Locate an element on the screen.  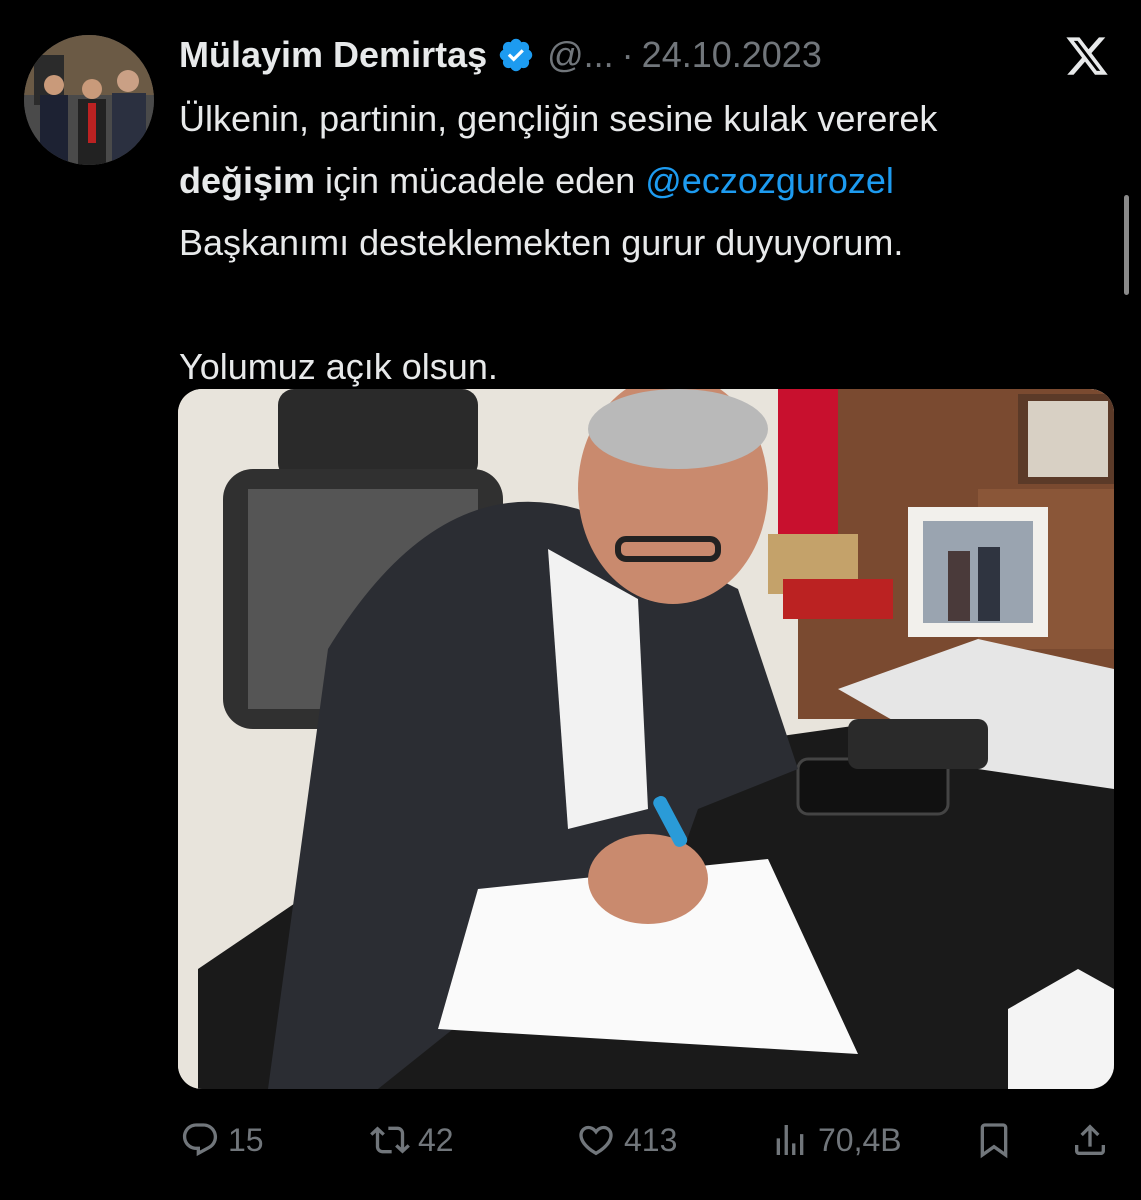
bold-word: değişim is located at coordinates (247, 180).